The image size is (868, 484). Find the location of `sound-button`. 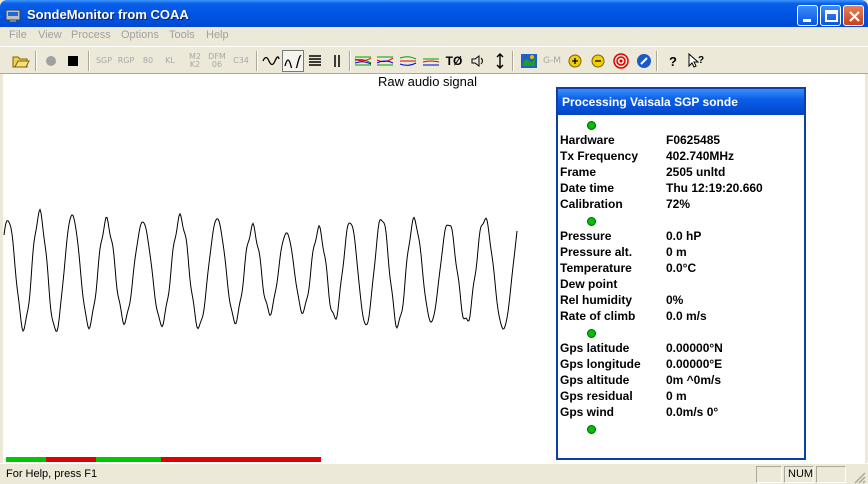

sound-button is located at coordinates (478, 61).